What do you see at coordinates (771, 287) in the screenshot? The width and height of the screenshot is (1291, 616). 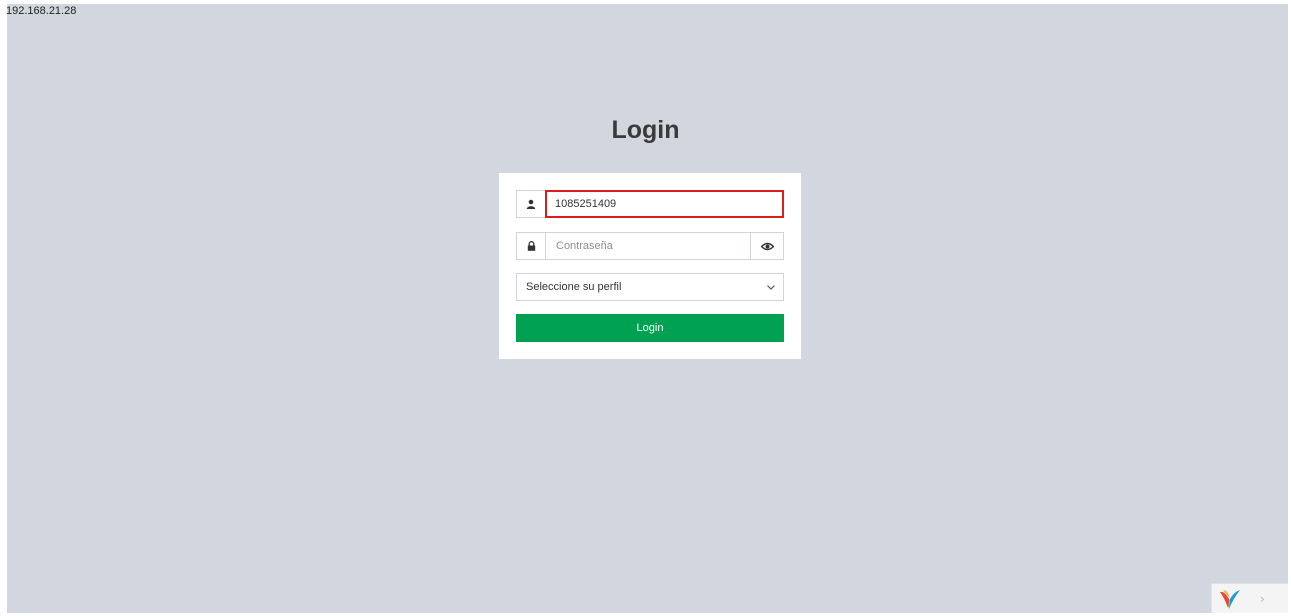 I see `chevron-down-icon` at bounding box center [771, 287].